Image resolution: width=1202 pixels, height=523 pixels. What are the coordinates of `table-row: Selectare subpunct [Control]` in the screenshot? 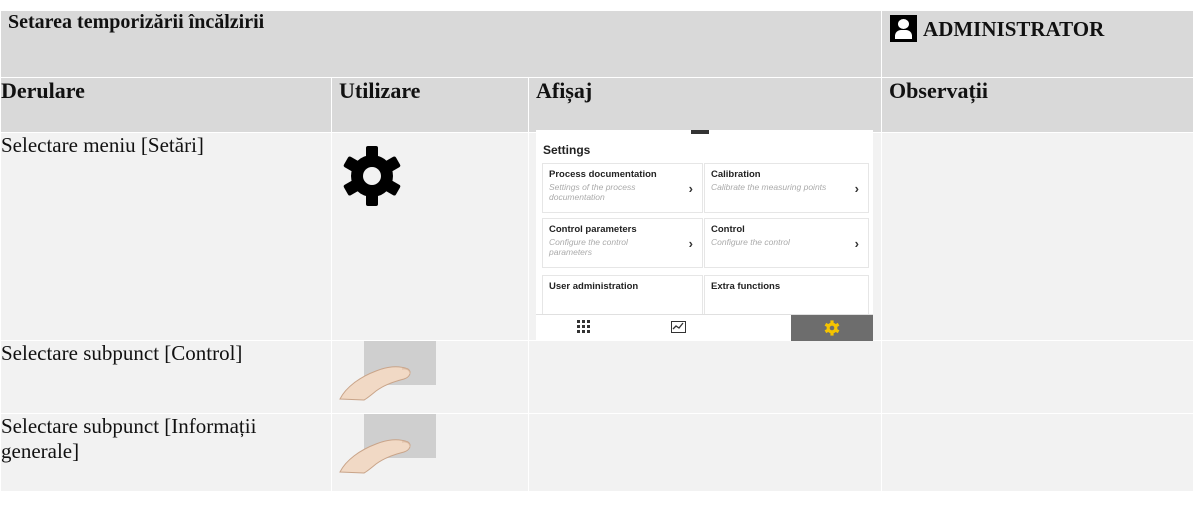 It's located at (597, 377).